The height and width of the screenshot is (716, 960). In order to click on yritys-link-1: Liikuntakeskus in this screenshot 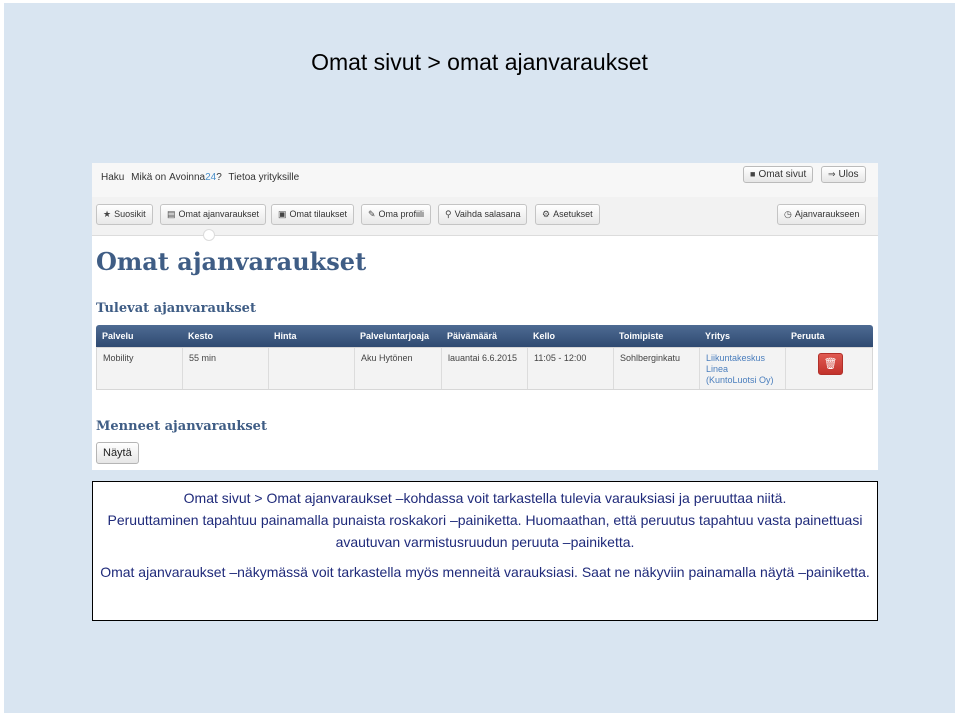, I will do `click(745, 358)`.